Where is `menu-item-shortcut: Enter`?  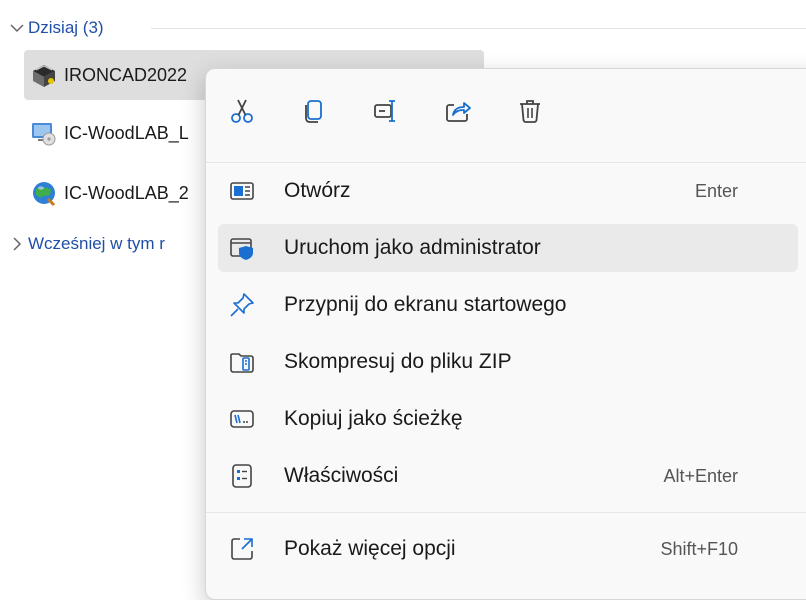
menu-item-shortcut: Enter is located at coordinates (716, 190).